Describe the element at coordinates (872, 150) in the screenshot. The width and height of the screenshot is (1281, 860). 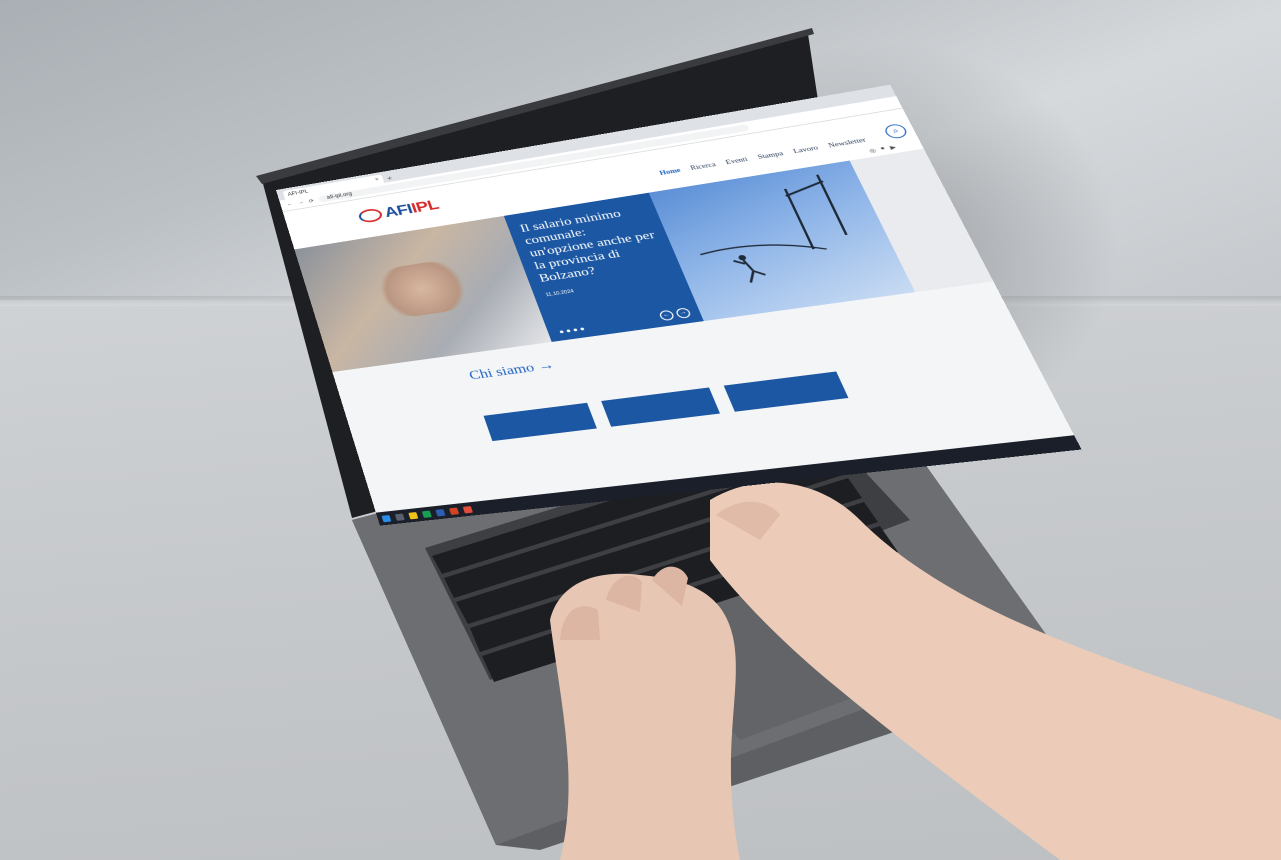
I see `instagram-icon: ◎` at that location.